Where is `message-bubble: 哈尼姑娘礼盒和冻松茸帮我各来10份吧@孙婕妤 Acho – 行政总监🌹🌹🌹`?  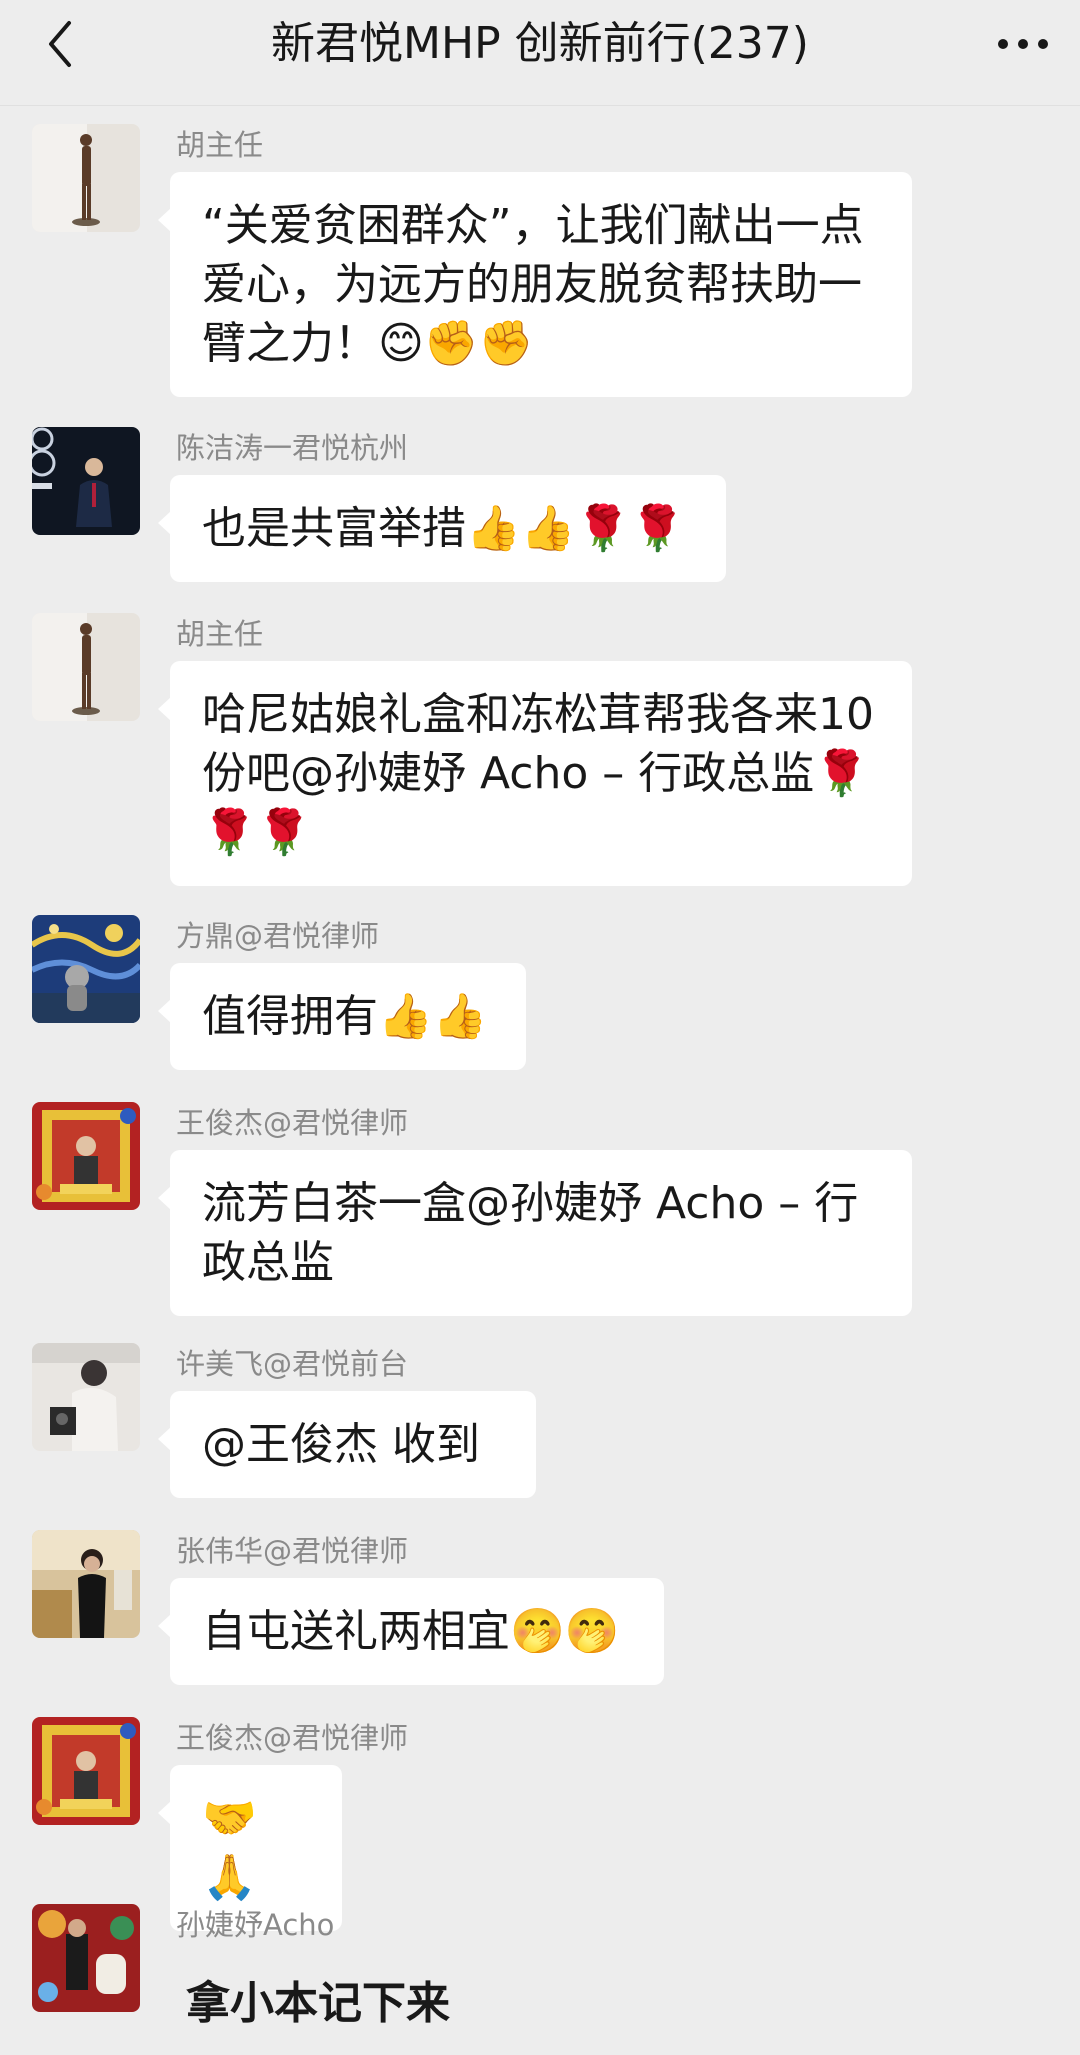
message-bubble: 哈尼姑娘礼盒和冻松茸帮我各来10份吧@孙婕妤 Acho – 行政总监🌹🌹🌹 is located at coordinates (535, 773).